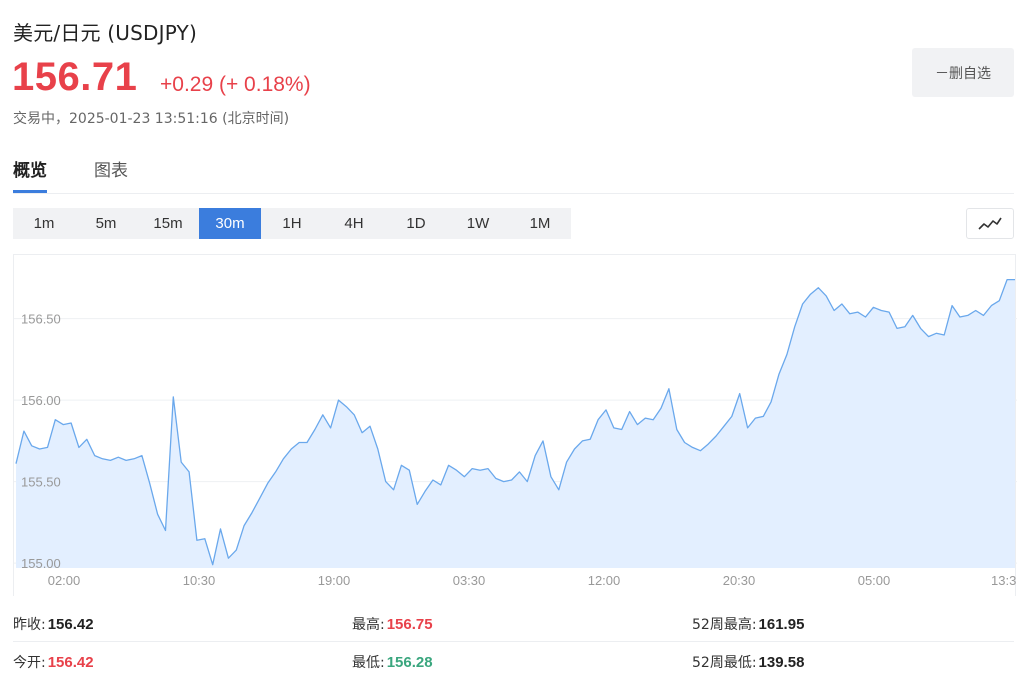 The width and height of the screenshot is (1024, 680). Describe the element at coordinates (409, 624) in the screenshot. I see `stat-value: 156.75` at that location.